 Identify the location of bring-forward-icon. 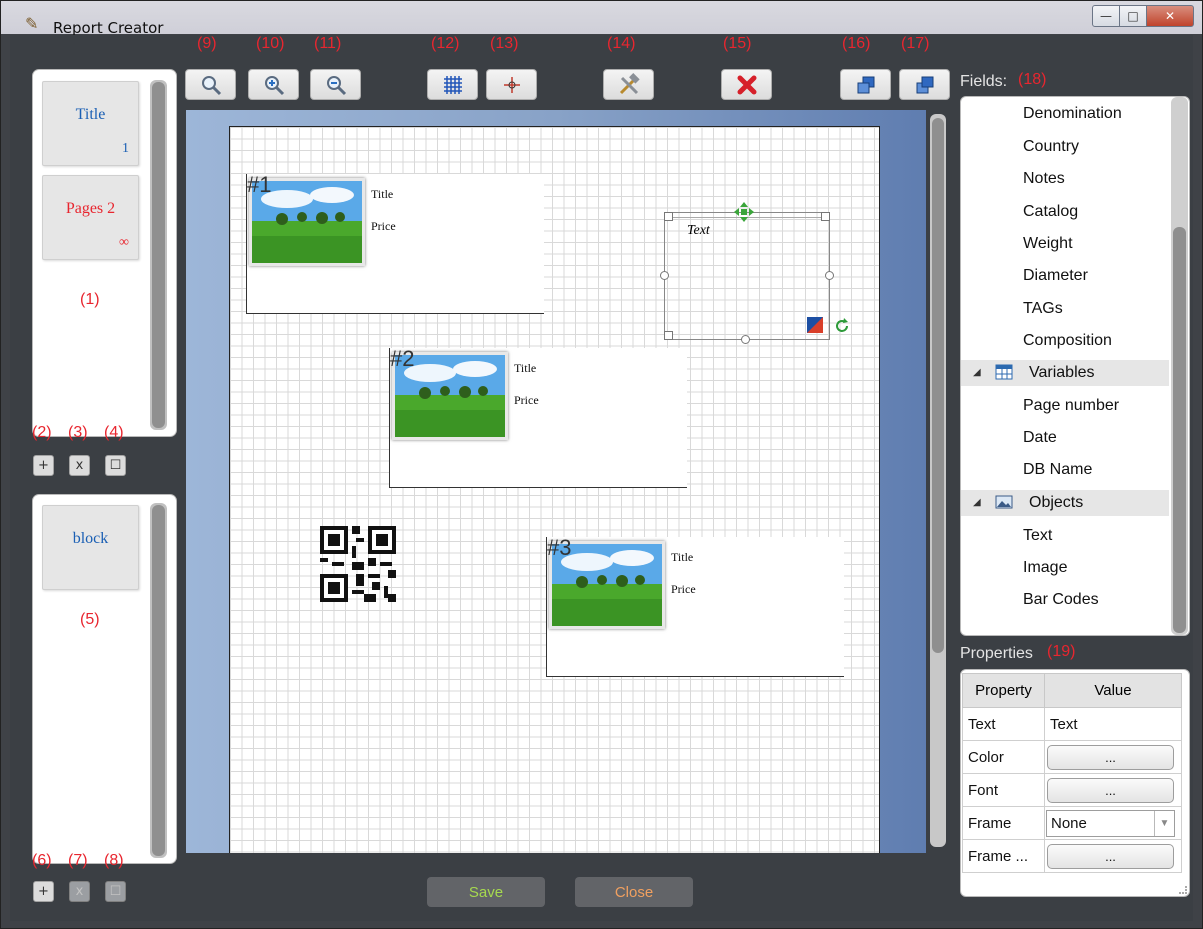
(865, 84).